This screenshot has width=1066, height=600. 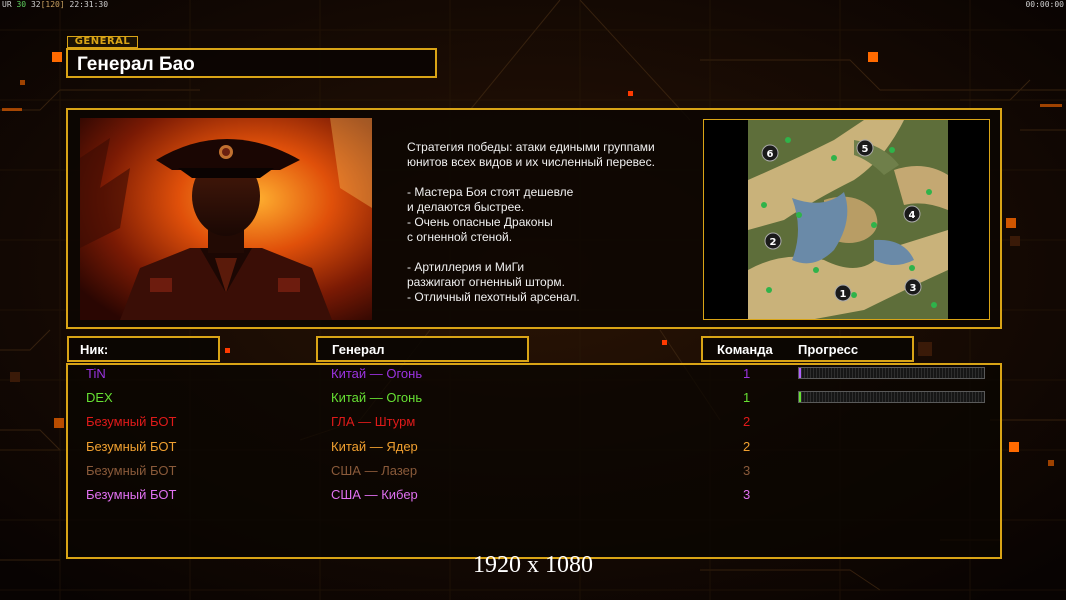 I want to click on strategy-line: - Очень опасные Драконы, so click(x=480, y=222).